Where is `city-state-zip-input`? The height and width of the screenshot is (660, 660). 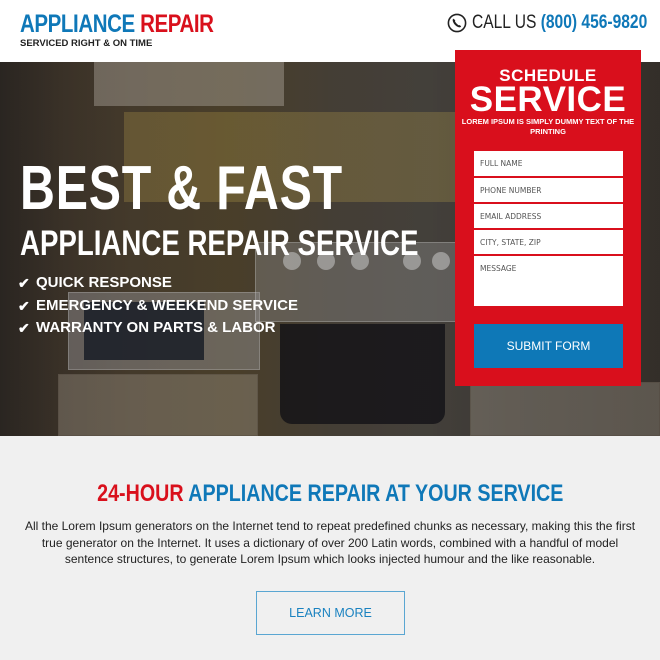
city-state-zip-input is located at coordinates (548, 242).